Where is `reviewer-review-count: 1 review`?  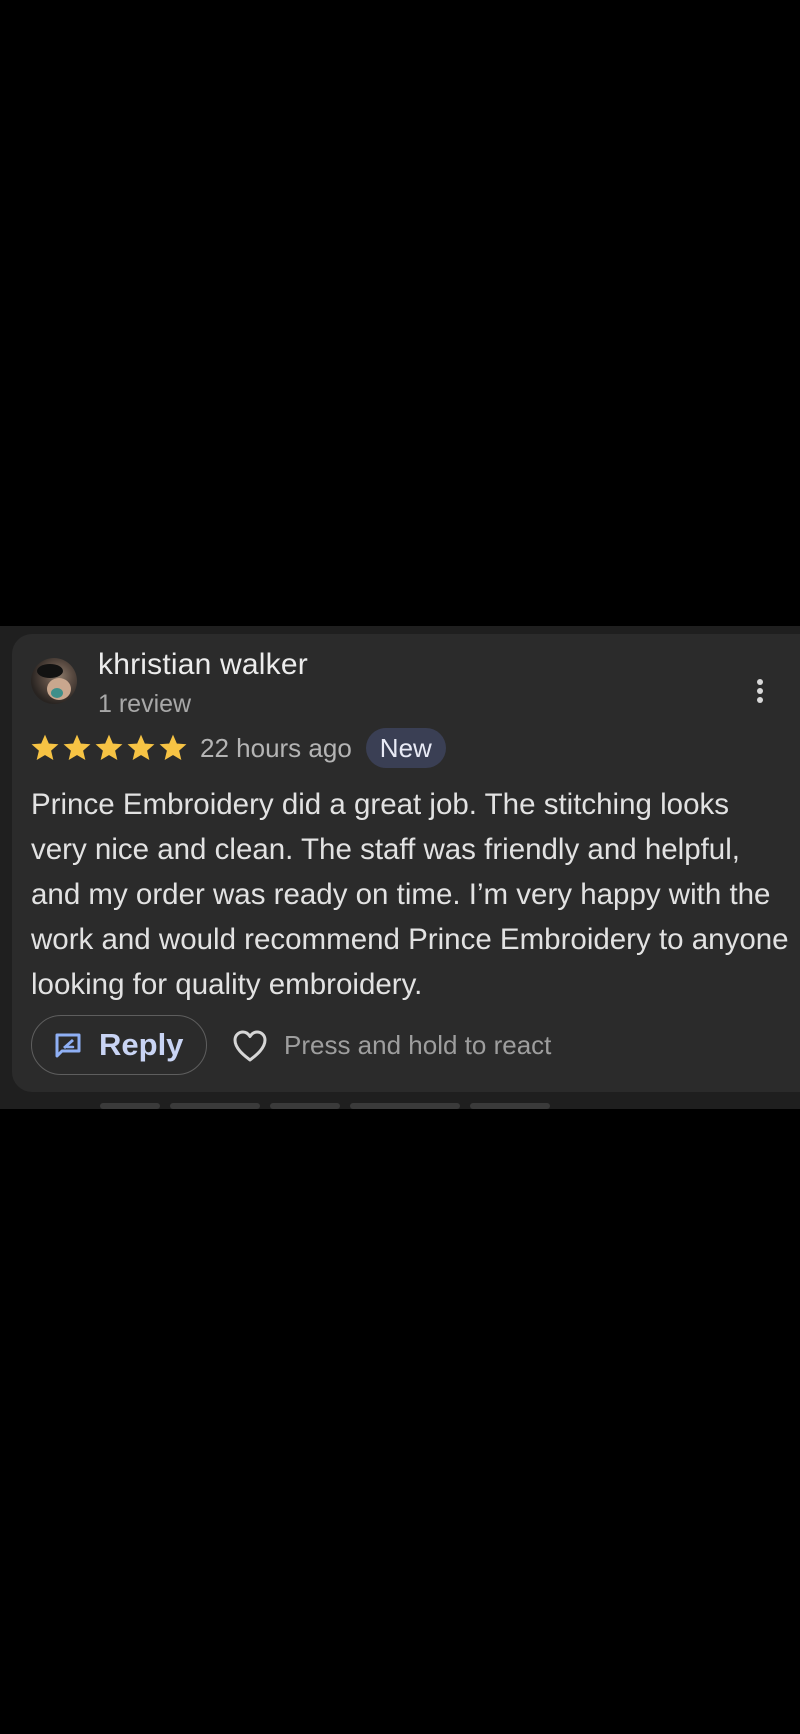 reviewer-review-count: 1 review is located at coordinates (145, 704).